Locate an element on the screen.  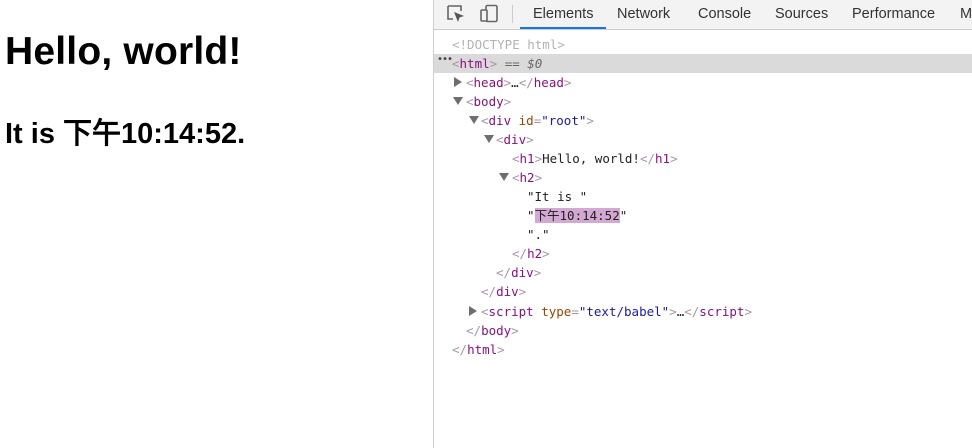
tag-h1: h1 is located at coordinates (527, 158).